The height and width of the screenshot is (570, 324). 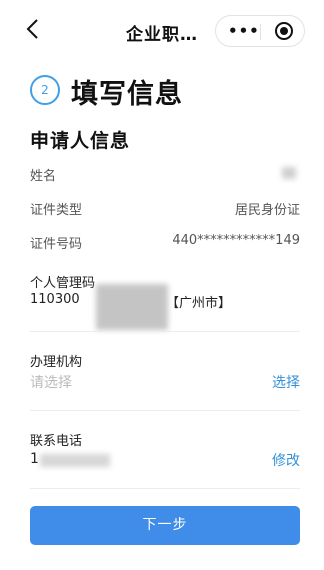 I want to click on next-step-button: 下一步, so click(x=165, y=525).